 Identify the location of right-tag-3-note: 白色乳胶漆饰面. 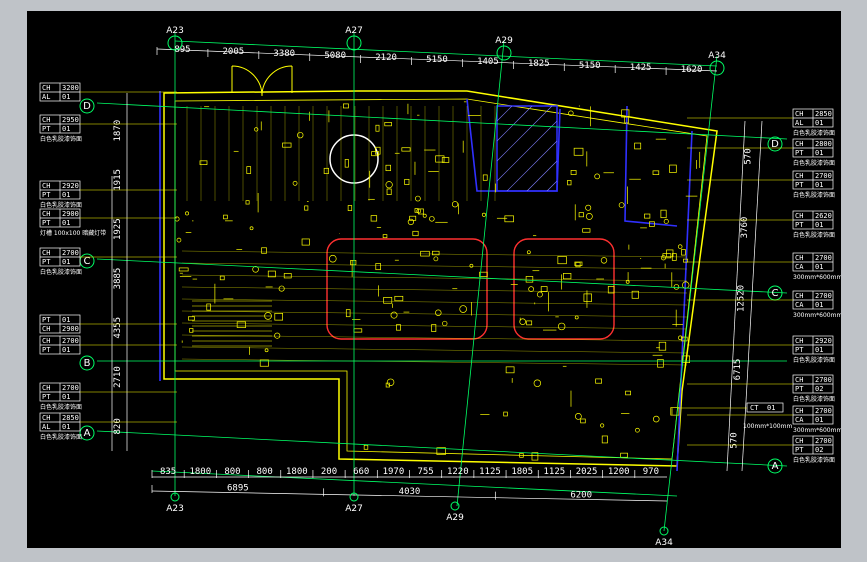
(814, 235).